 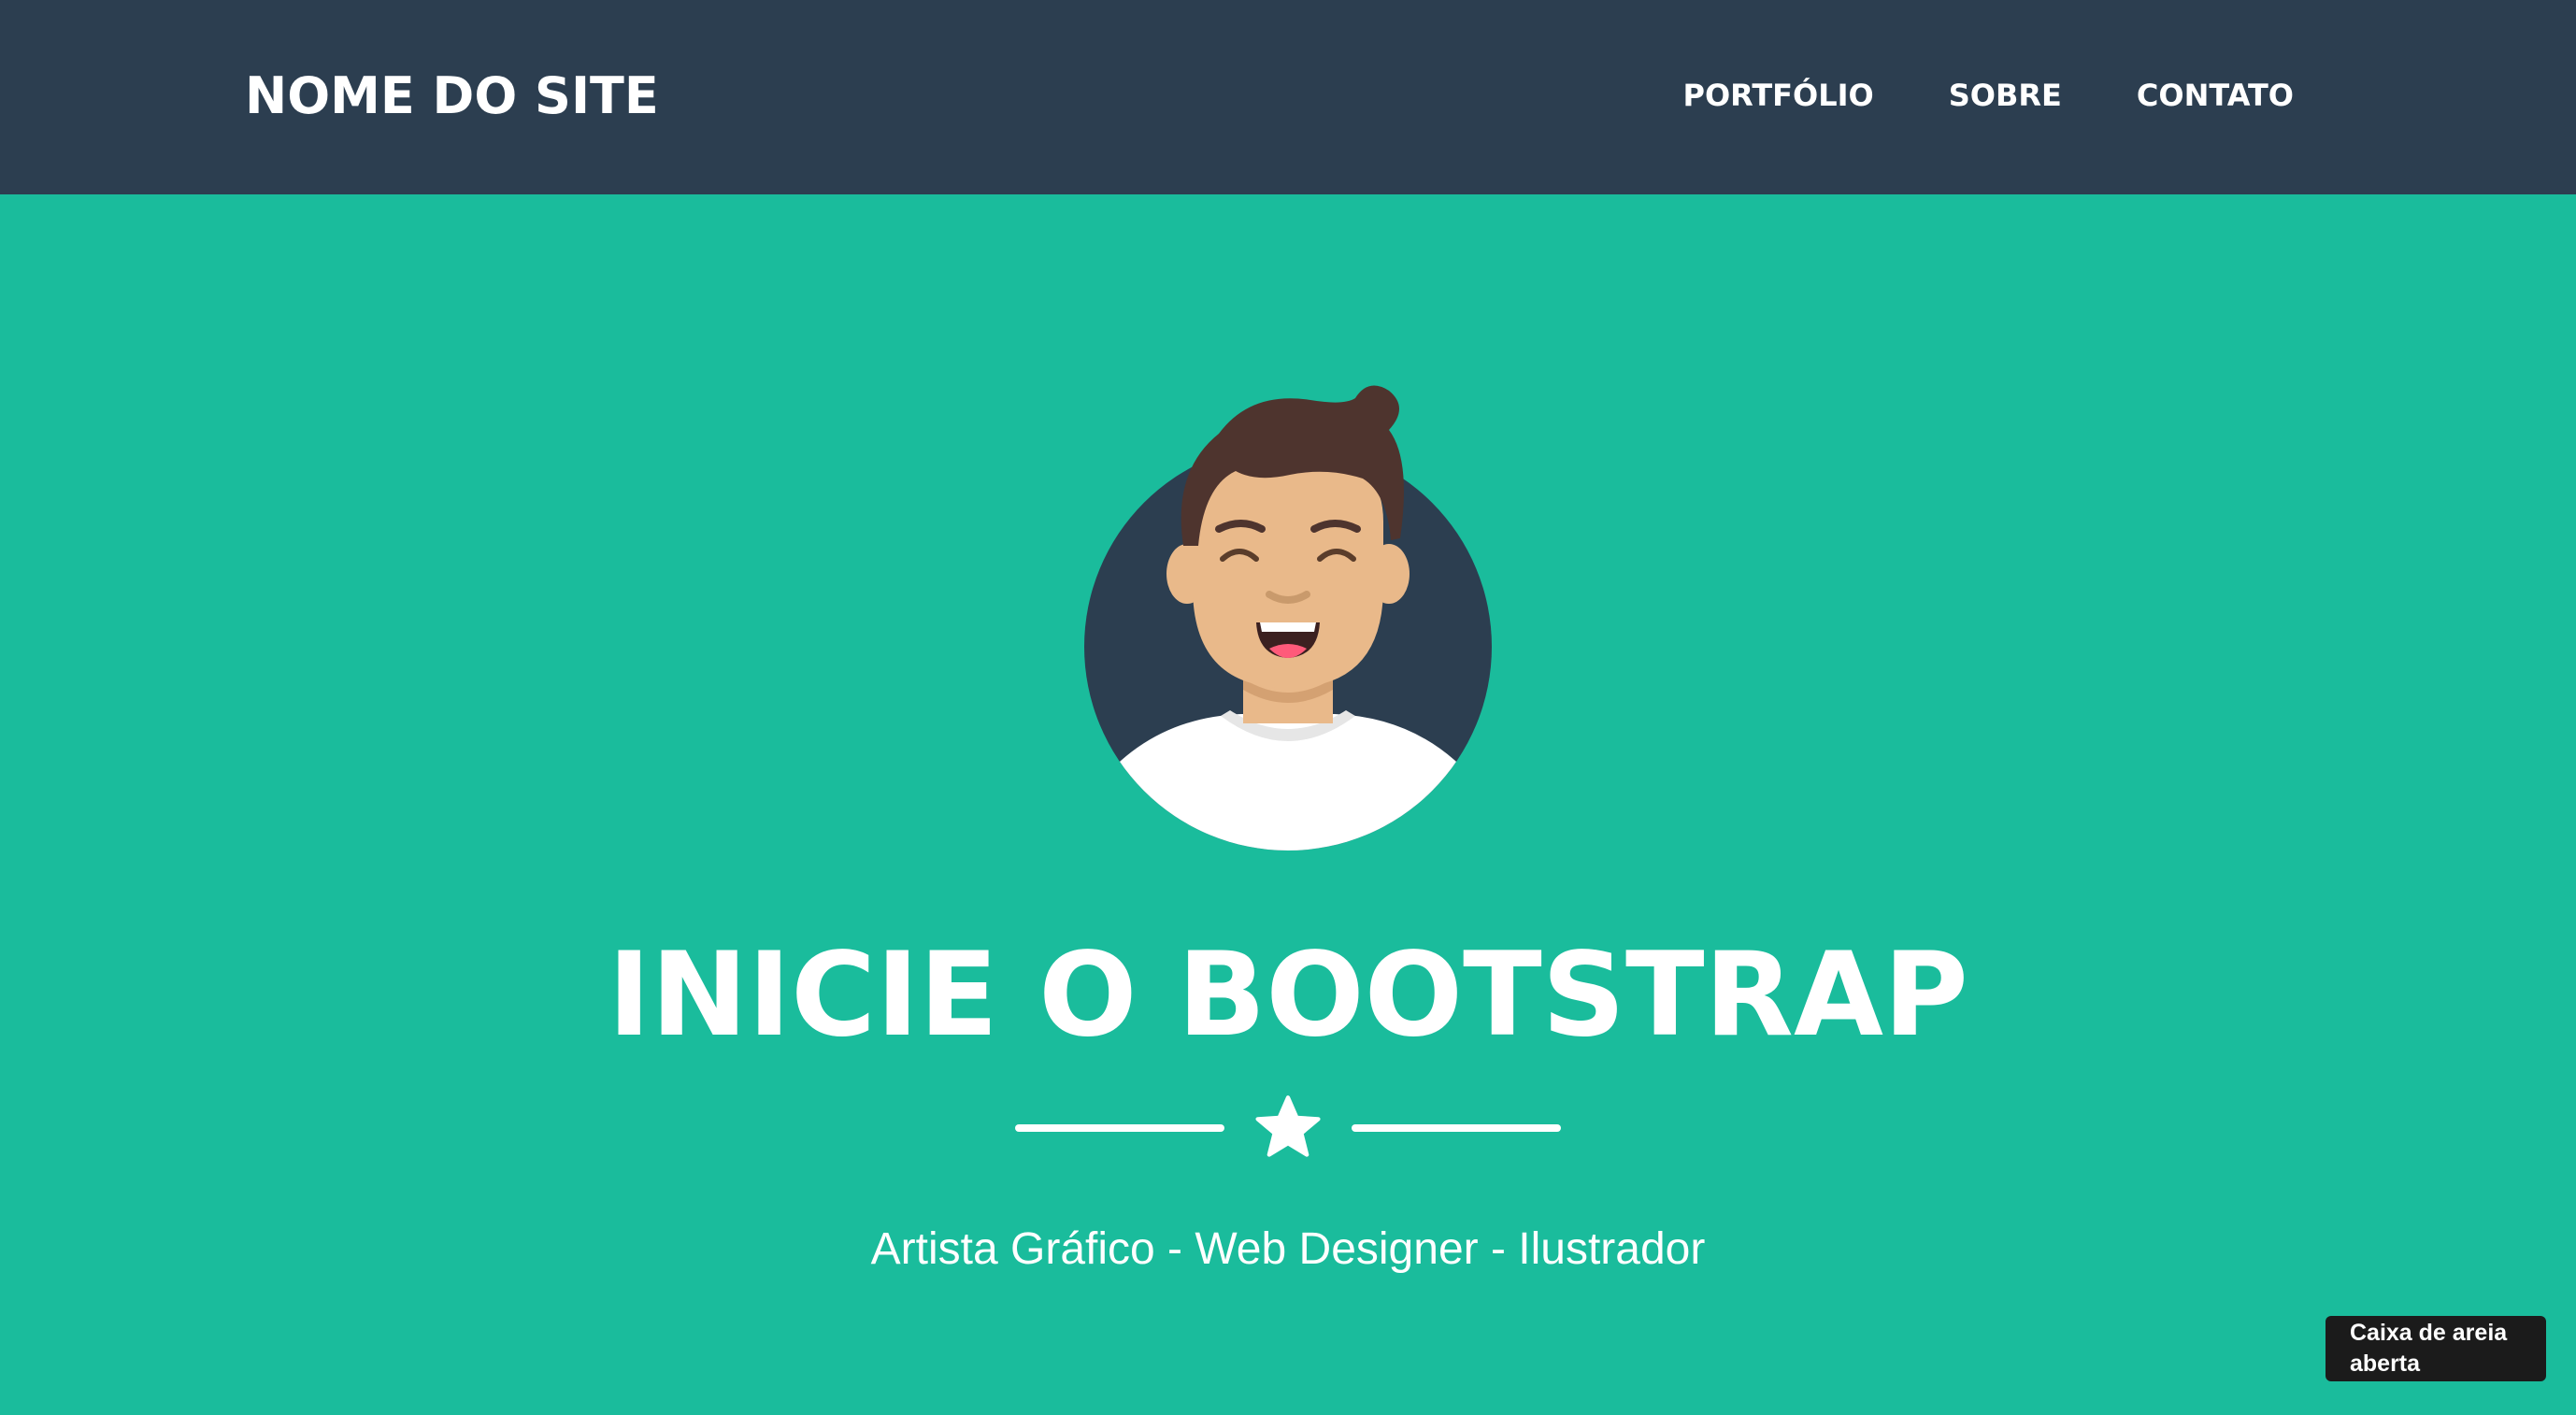 I want to click on navbar: NOME DO SITE PORTFÓLIO SOBRE CONTATO, so click(x=1288, y=97).